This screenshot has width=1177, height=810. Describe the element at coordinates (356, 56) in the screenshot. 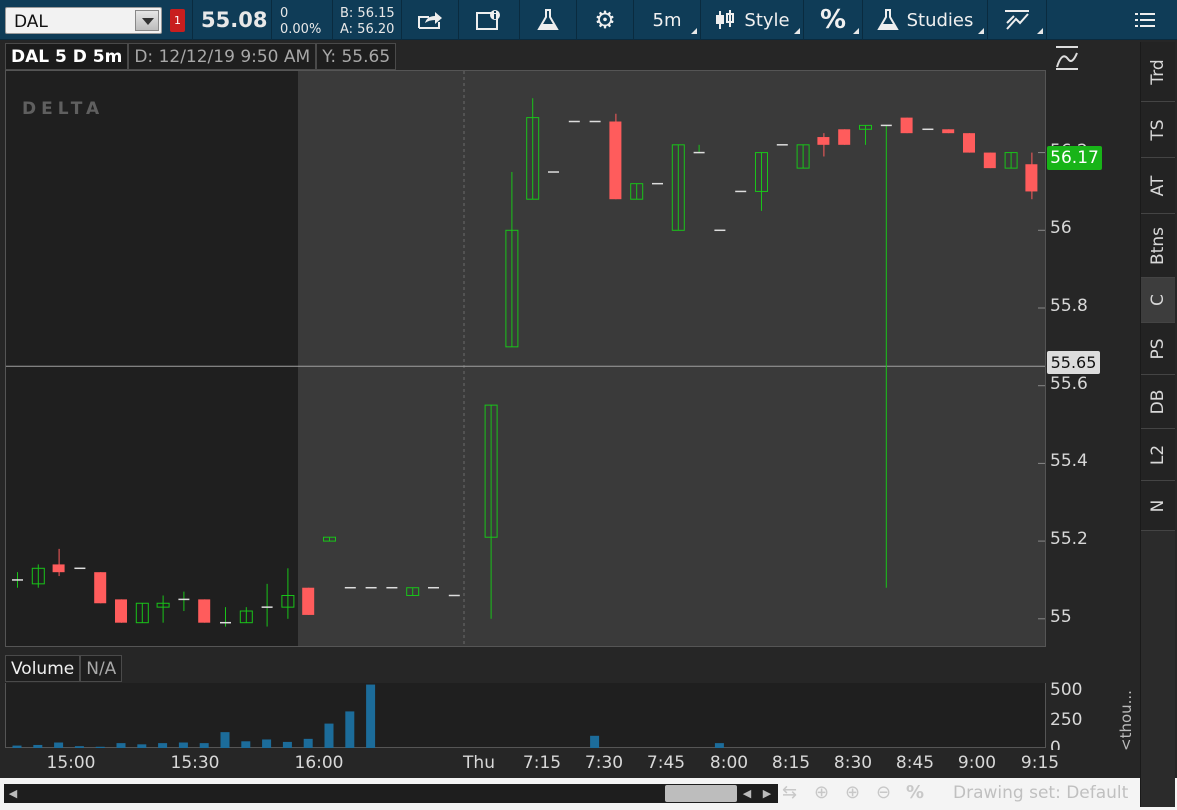

I see `cursor-y-value: Y: 55.65` at that location.